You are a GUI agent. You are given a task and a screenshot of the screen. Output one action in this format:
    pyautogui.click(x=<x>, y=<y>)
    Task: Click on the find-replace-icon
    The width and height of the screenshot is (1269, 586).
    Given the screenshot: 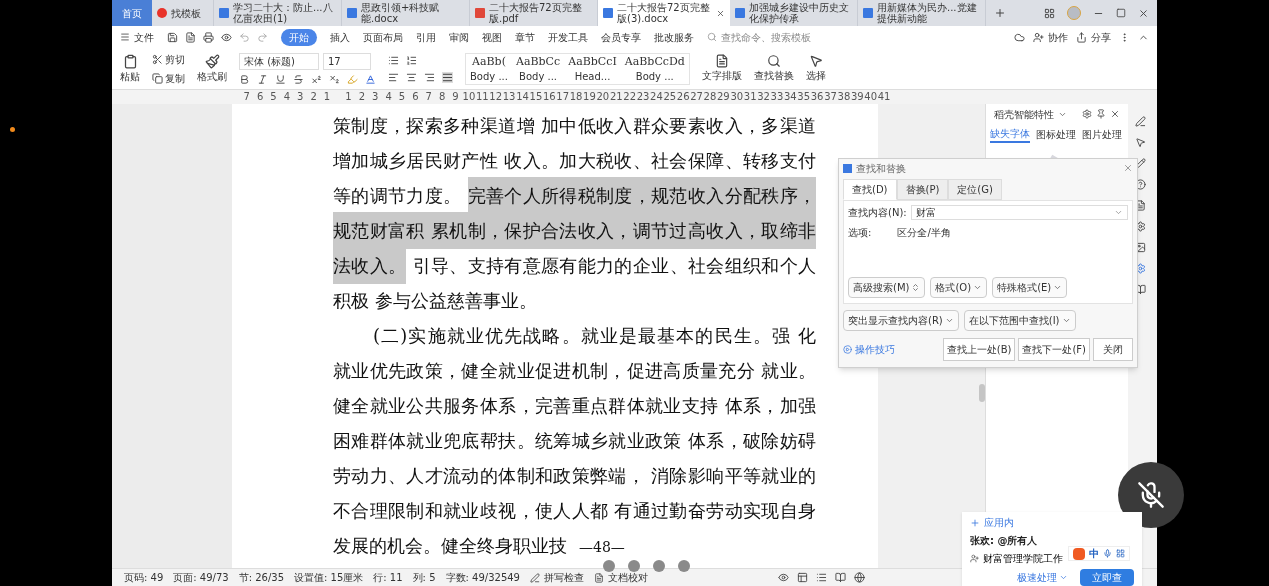 What is the action you would take?
    pyautogui.click(x=773, y=61)
    